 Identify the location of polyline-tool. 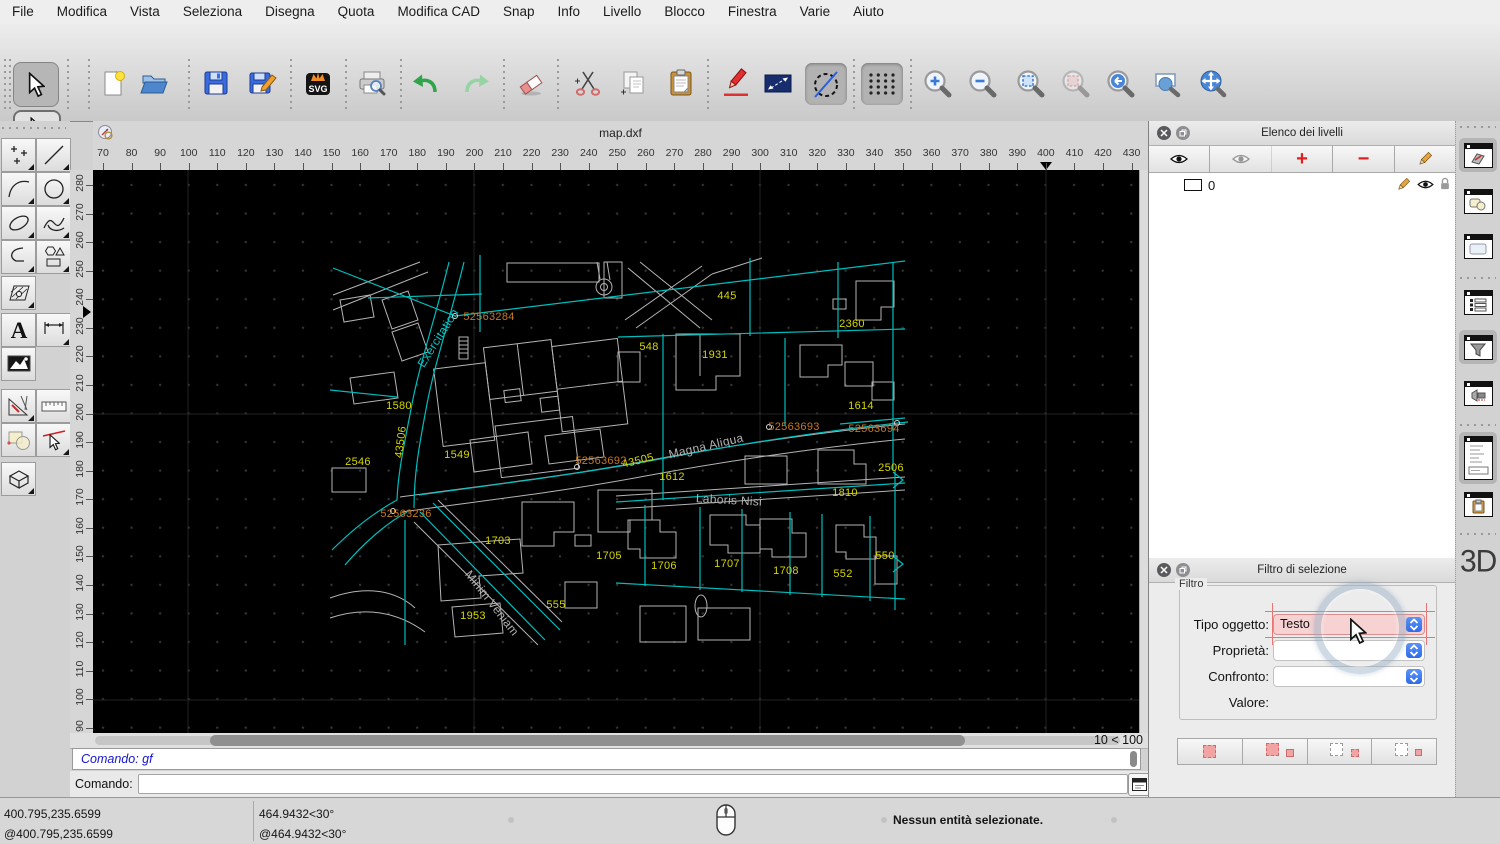
(18, 257).